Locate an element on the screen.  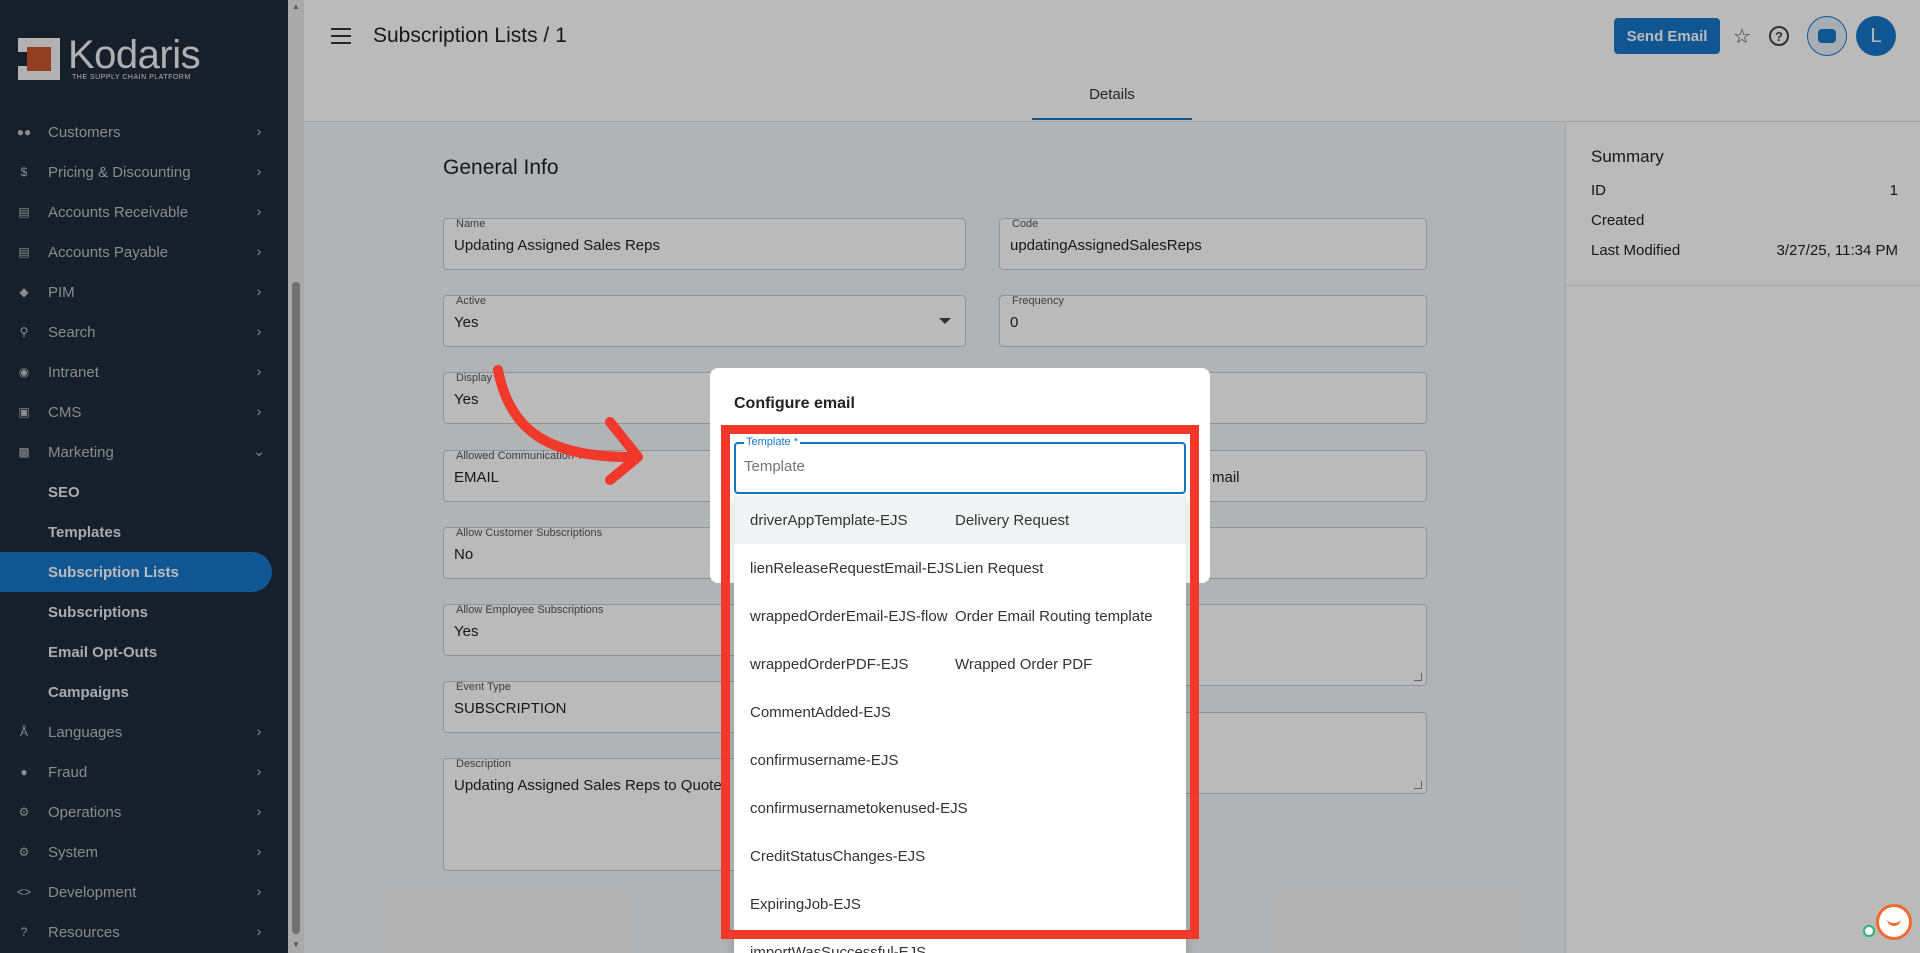
template-input is located at coordinates (954, 466).